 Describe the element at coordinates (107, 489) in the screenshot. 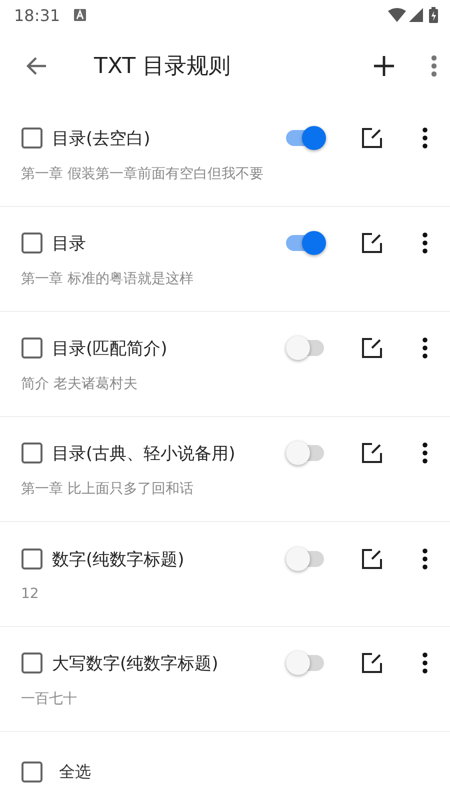

I see `rule-example: 第一章 比上面只多了回和话` at that location.